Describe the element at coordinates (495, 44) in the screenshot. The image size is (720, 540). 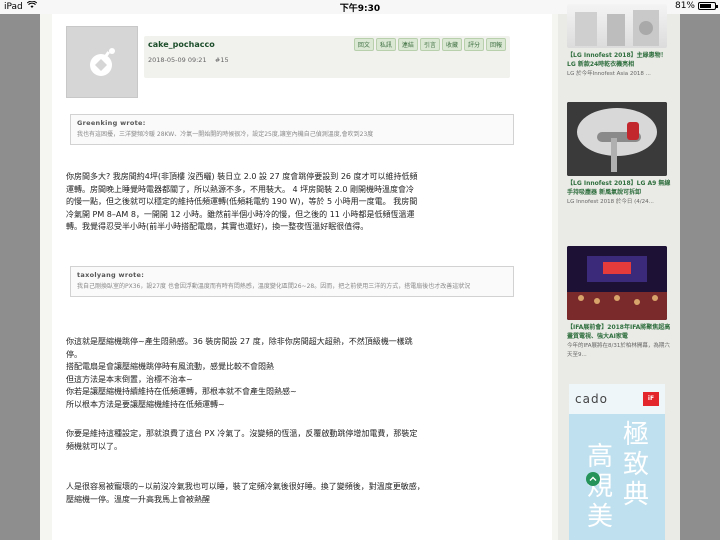
I see `report-button: 回報` at that location.